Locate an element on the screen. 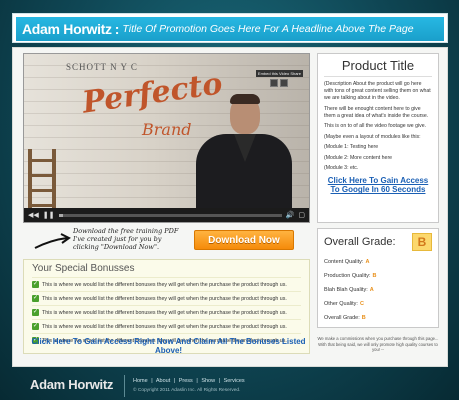 Image resolution: width=459 pixels, height=400 pixels. grade-label: Overall Grade: is located at coordinates (342, 318).